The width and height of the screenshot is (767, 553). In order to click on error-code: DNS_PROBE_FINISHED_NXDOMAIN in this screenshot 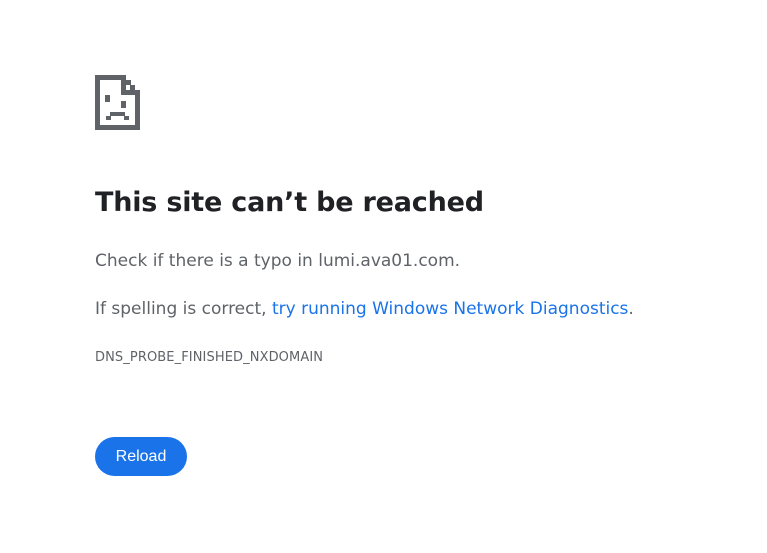, I will do `click(209, 357)`.